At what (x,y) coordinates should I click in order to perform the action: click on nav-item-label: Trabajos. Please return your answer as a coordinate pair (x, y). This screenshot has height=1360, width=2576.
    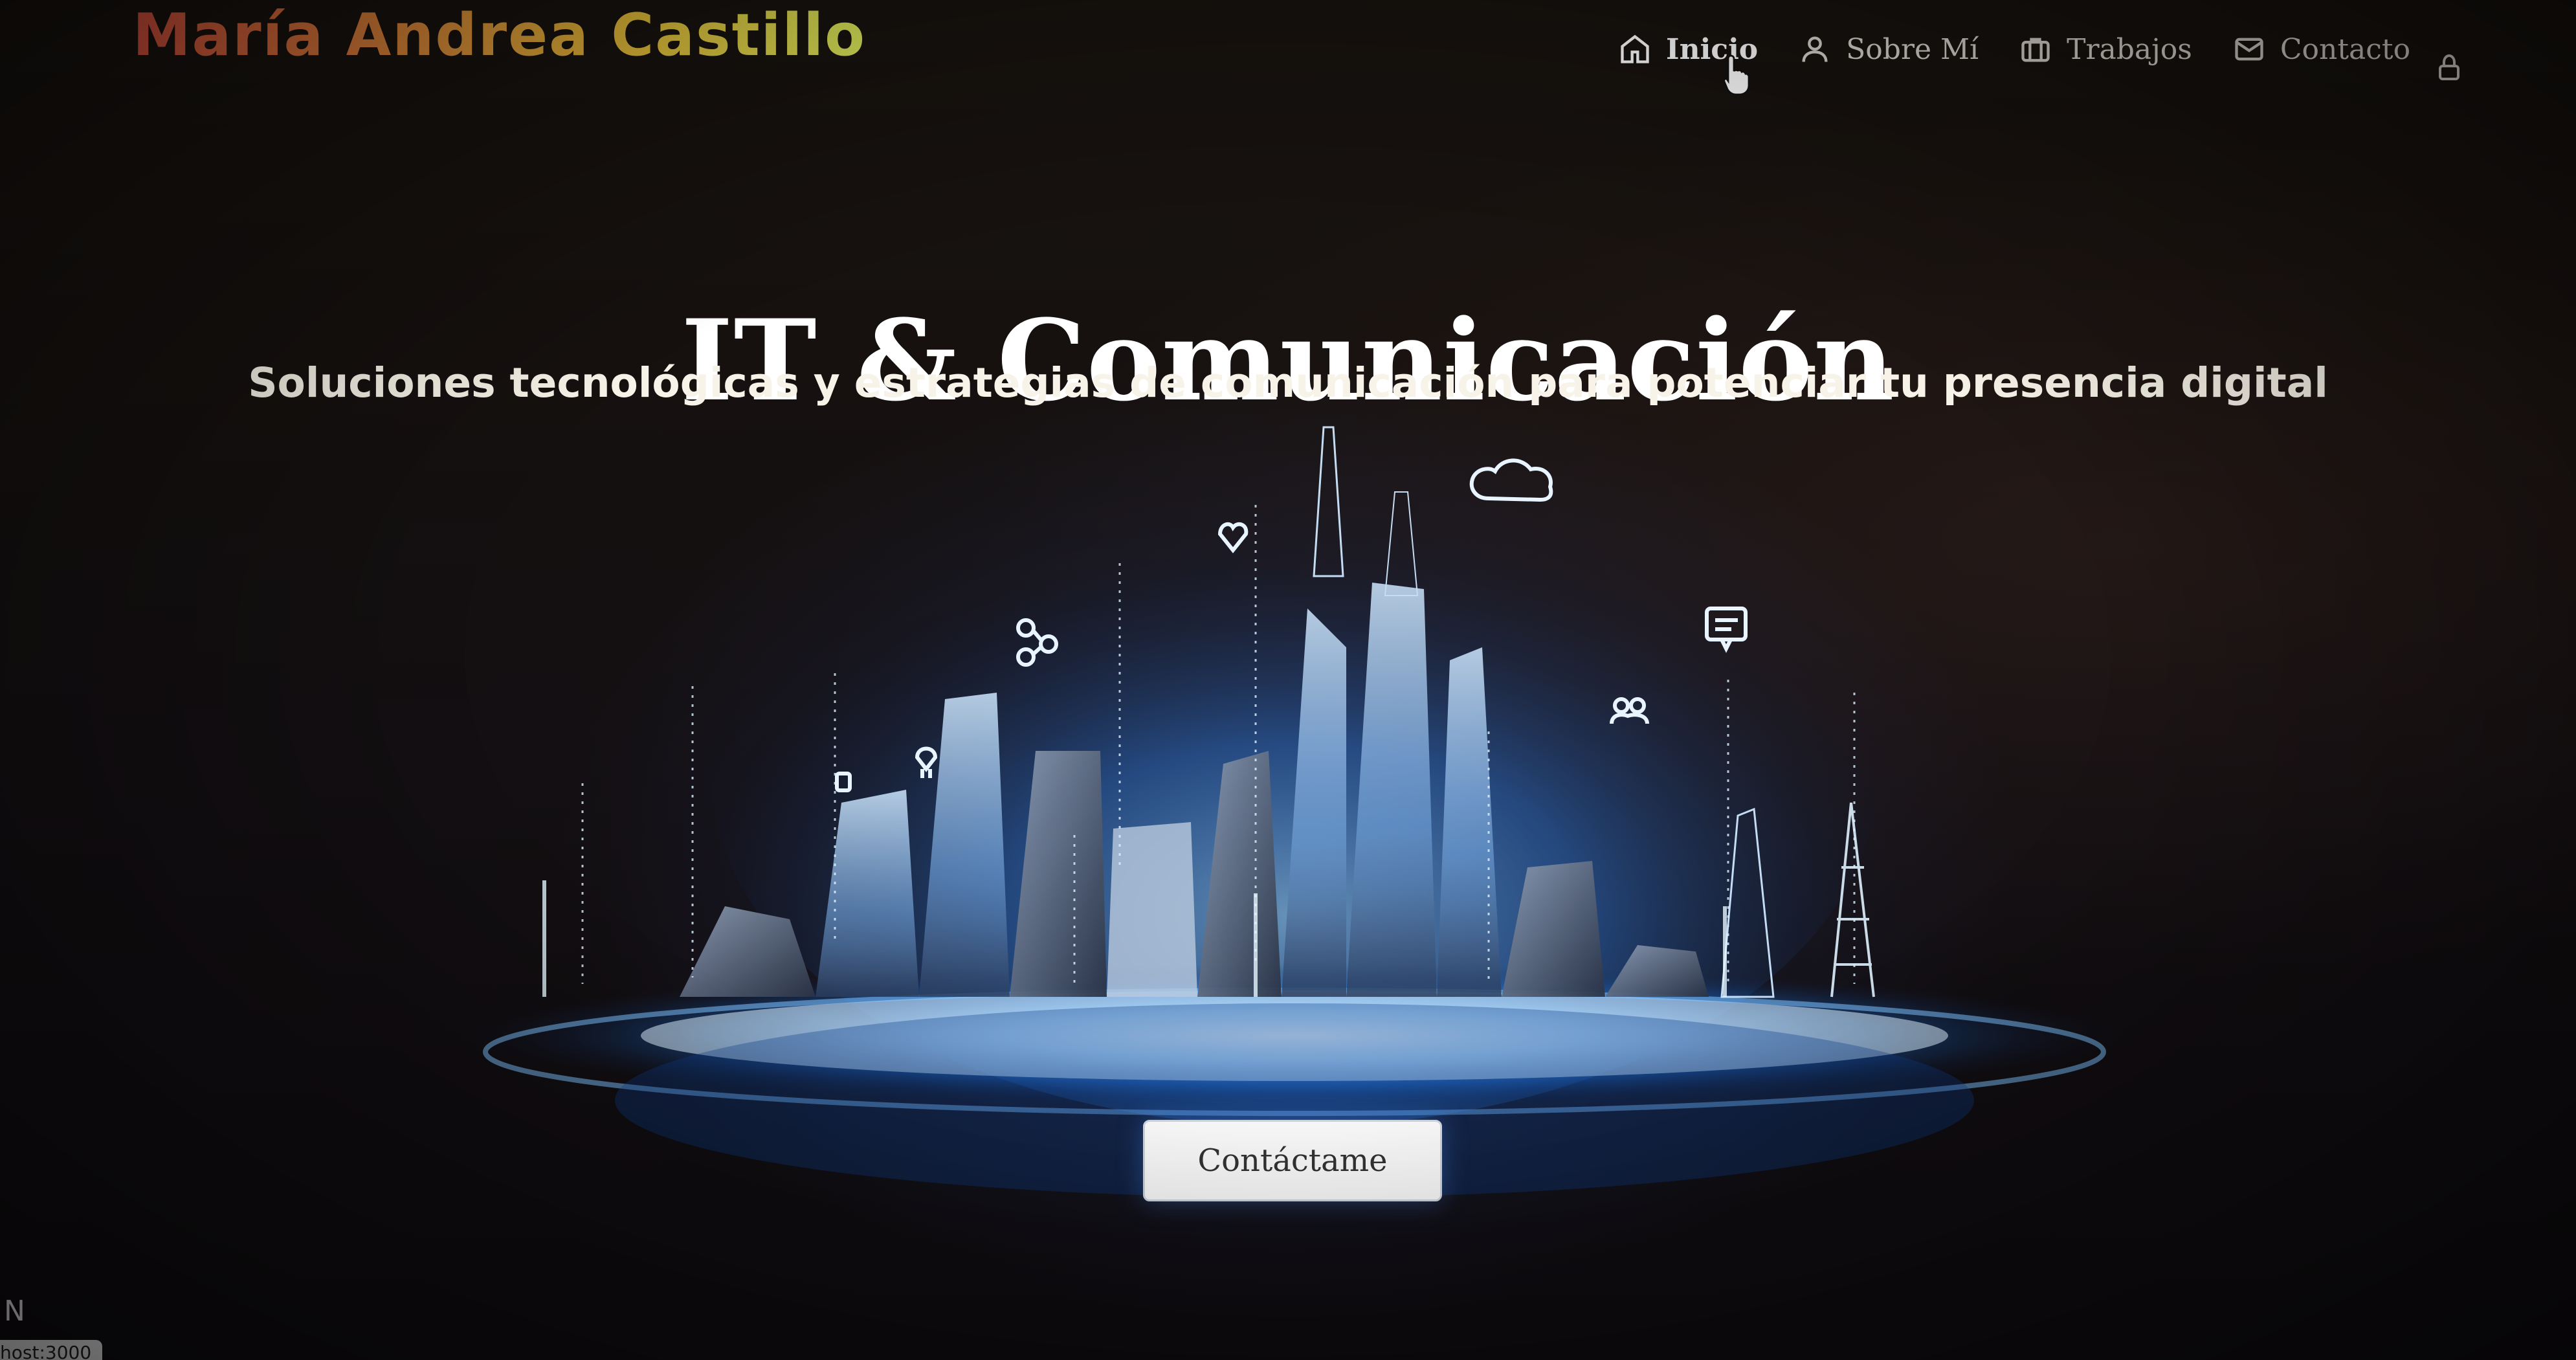
    Looking at the image, I should click on (2129, 49).